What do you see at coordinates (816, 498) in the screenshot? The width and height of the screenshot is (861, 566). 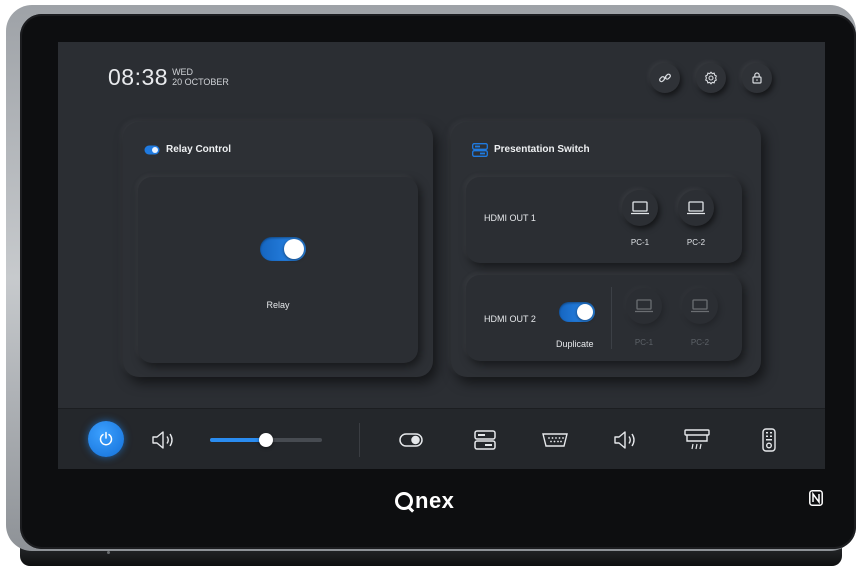 I see `nfc-icon` at bounding box center [816, 498].